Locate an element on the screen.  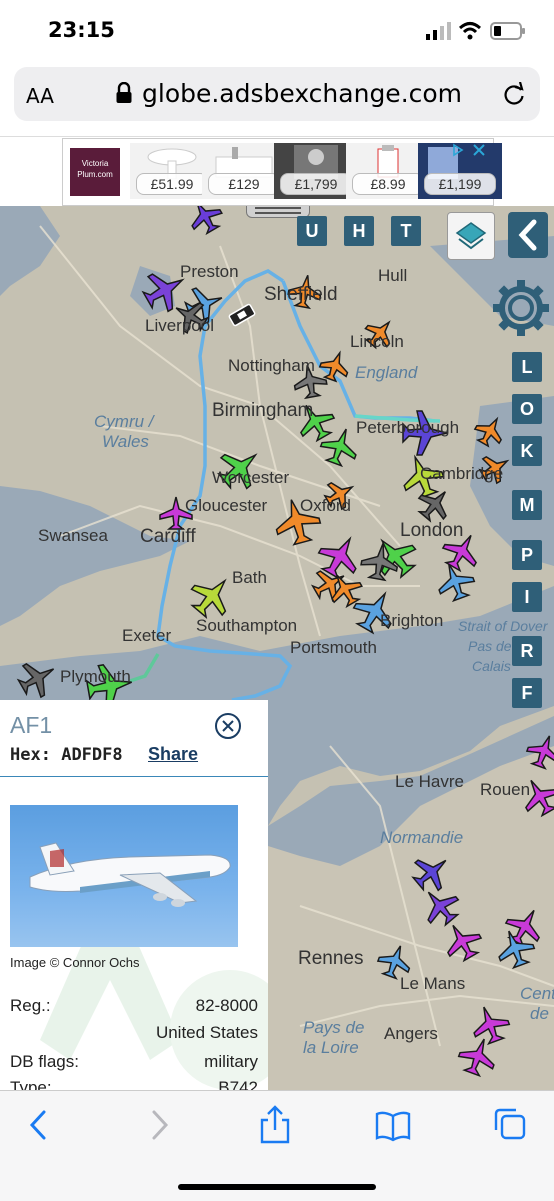
cellular-signal-icon is located at coordinates (438, 31).